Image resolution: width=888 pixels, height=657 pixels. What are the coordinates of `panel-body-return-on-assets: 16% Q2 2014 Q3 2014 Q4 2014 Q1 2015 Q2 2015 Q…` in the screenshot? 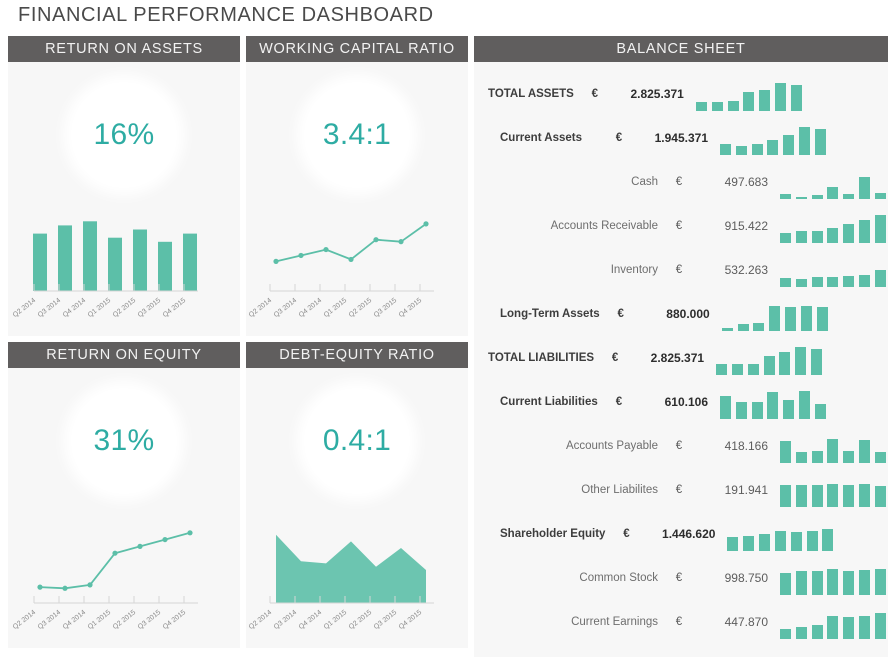 It's located at (124, 199).